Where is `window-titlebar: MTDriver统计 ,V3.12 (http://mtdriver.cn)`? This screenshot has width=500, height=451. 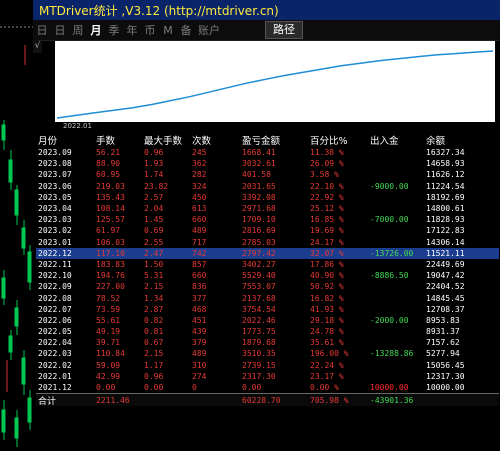
window-titlebar: MTDriver统计 ,V3.12 (http://mtdriver.cn) is located at coordinates (266, 10).